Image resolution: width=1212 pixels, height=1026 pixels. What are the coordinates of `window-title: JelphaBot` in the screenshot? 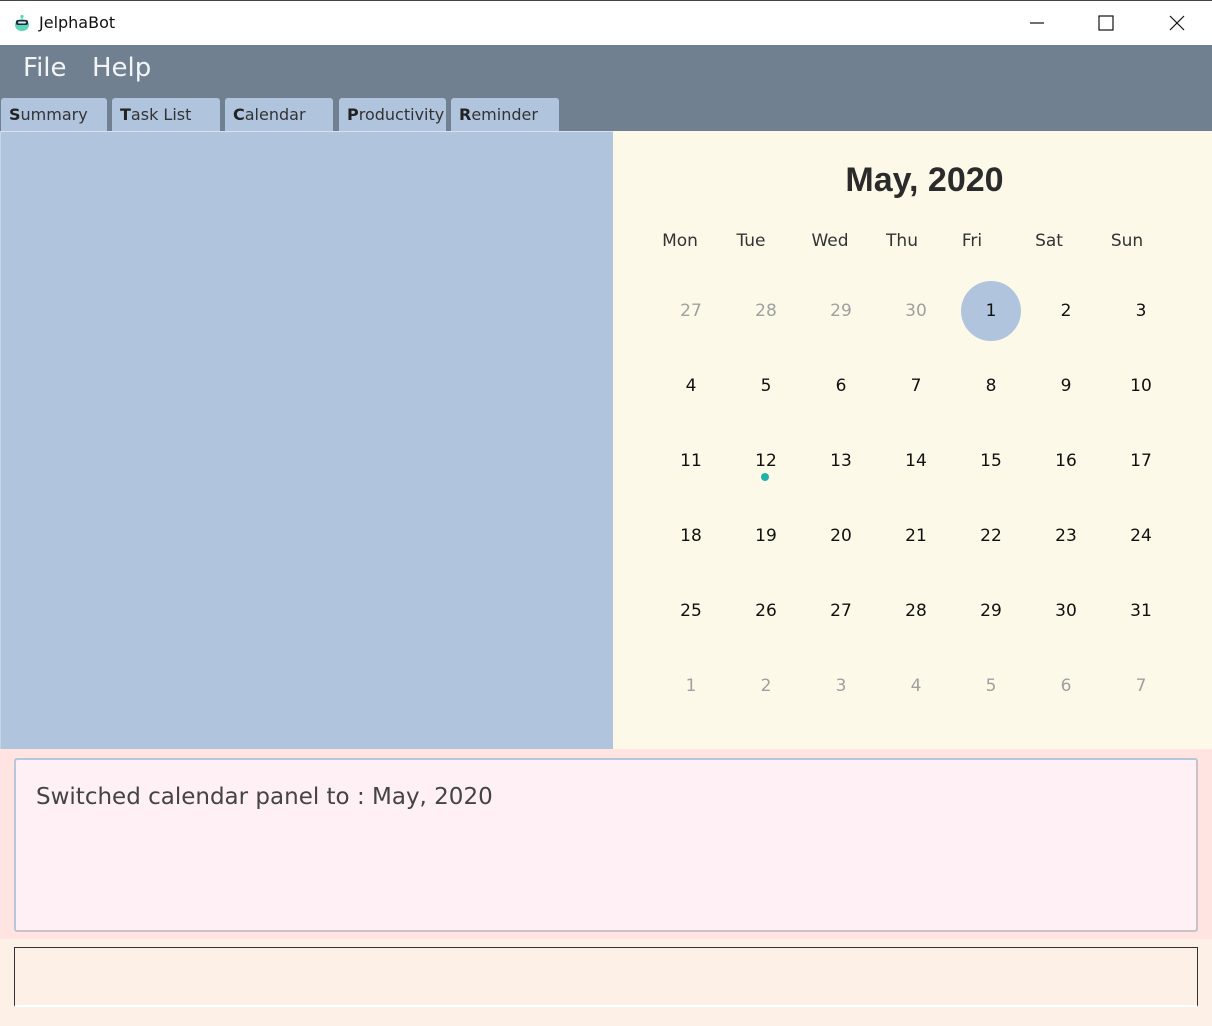 It's located at (77, 22).